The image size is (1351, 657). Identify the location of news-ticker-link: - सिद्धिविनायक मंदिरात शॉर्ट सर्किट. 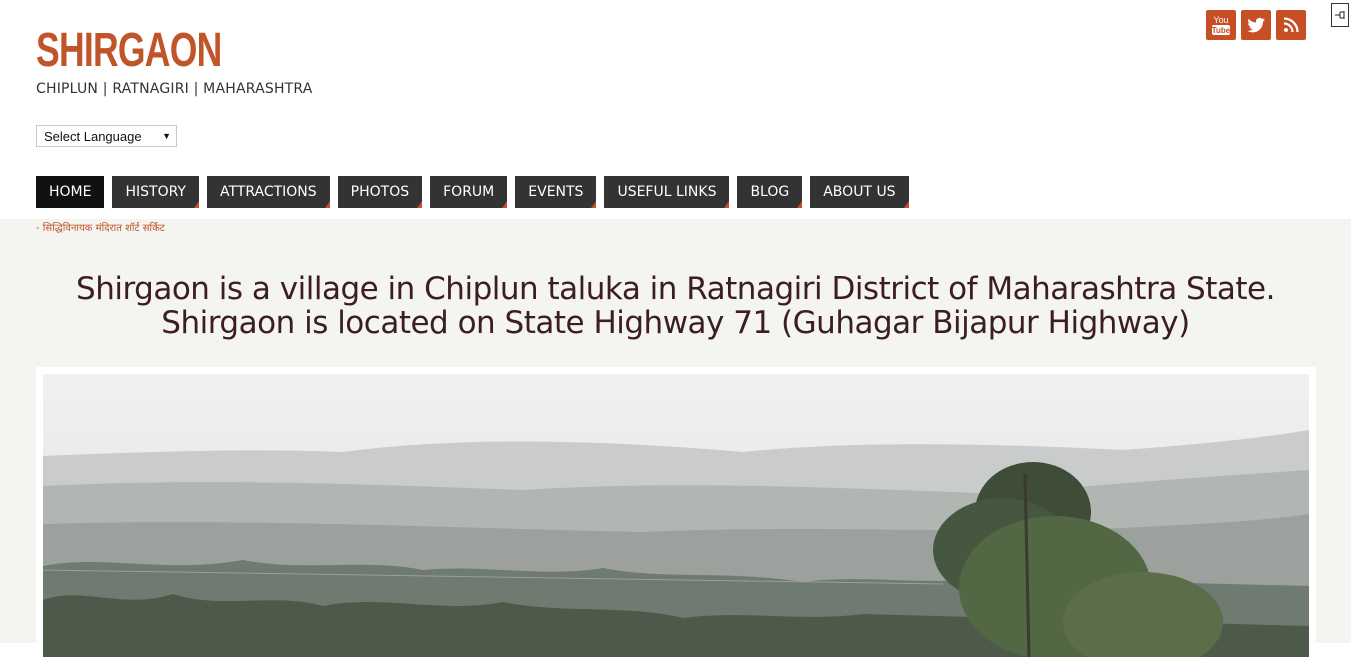
(100, 227).